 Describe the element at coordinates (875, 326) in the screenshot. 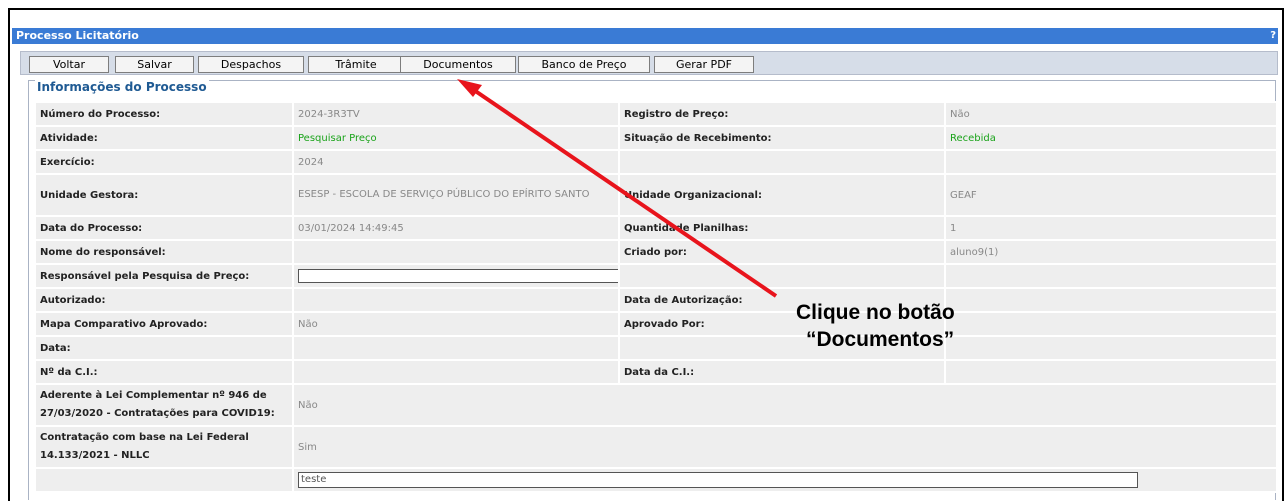

I see `instruction-callout: Clique no botão “Documentos”` at that location.